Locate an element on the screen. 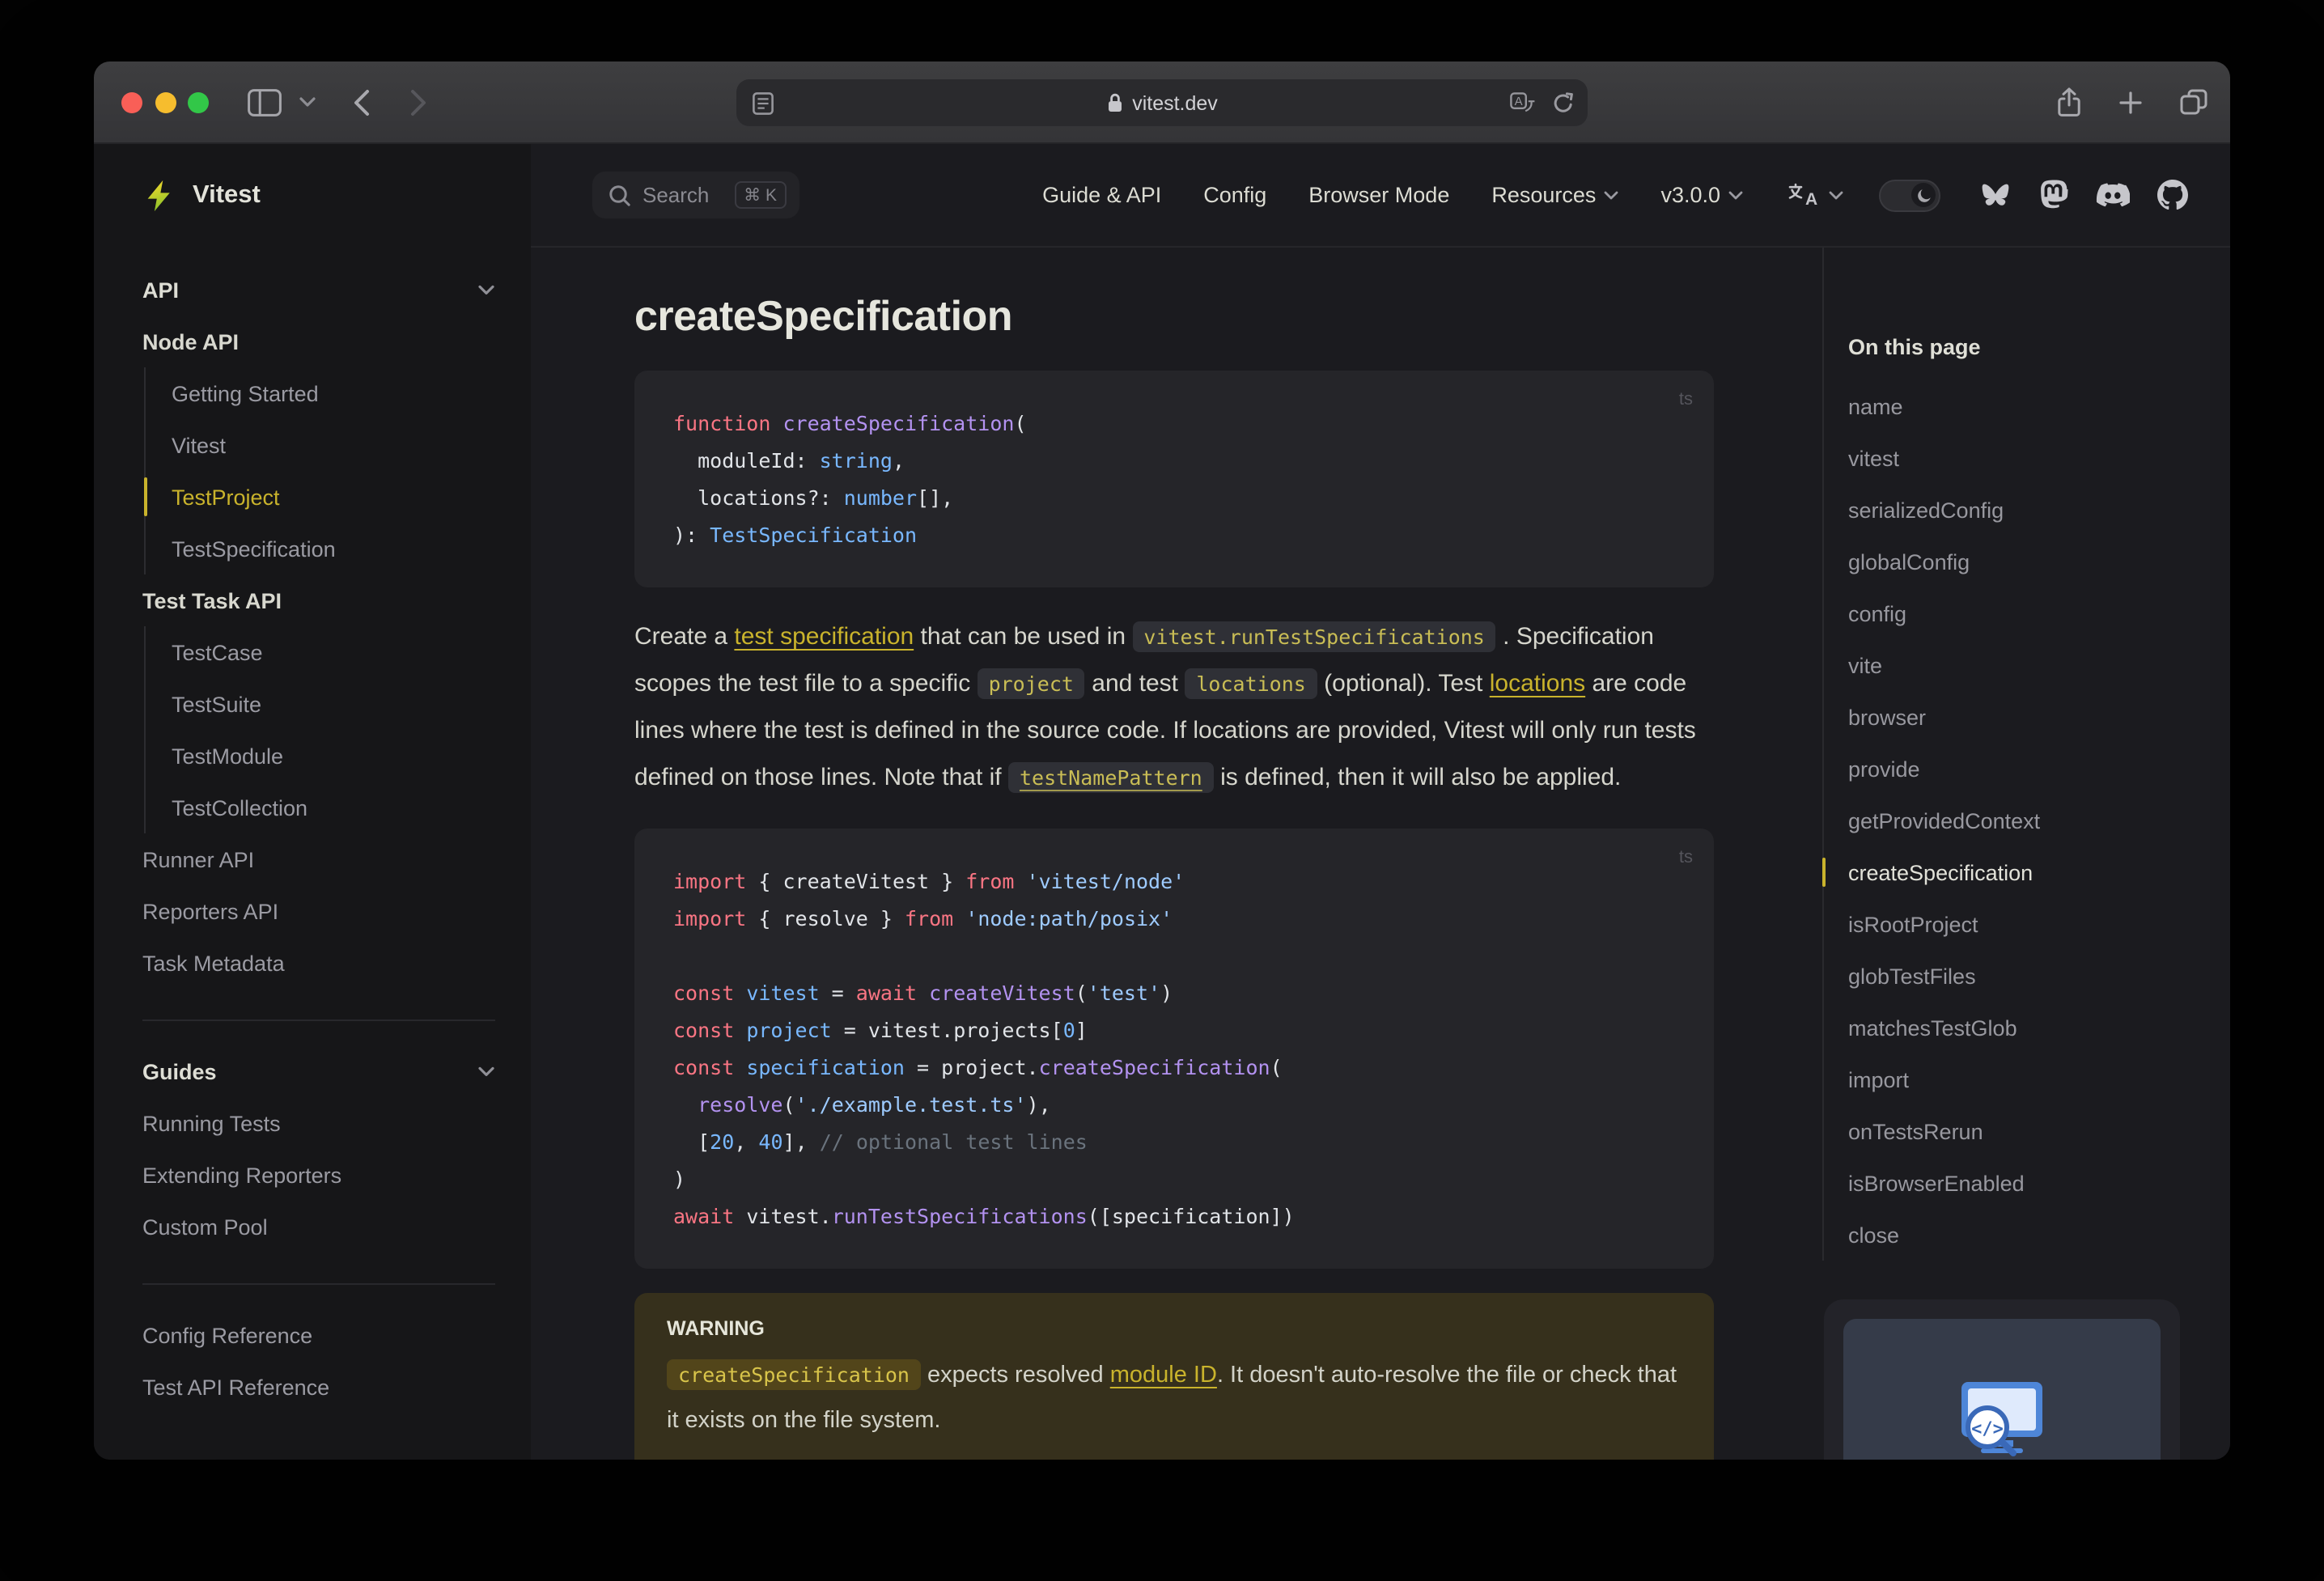  traffic-close-button is located at coordinates (131, 102).